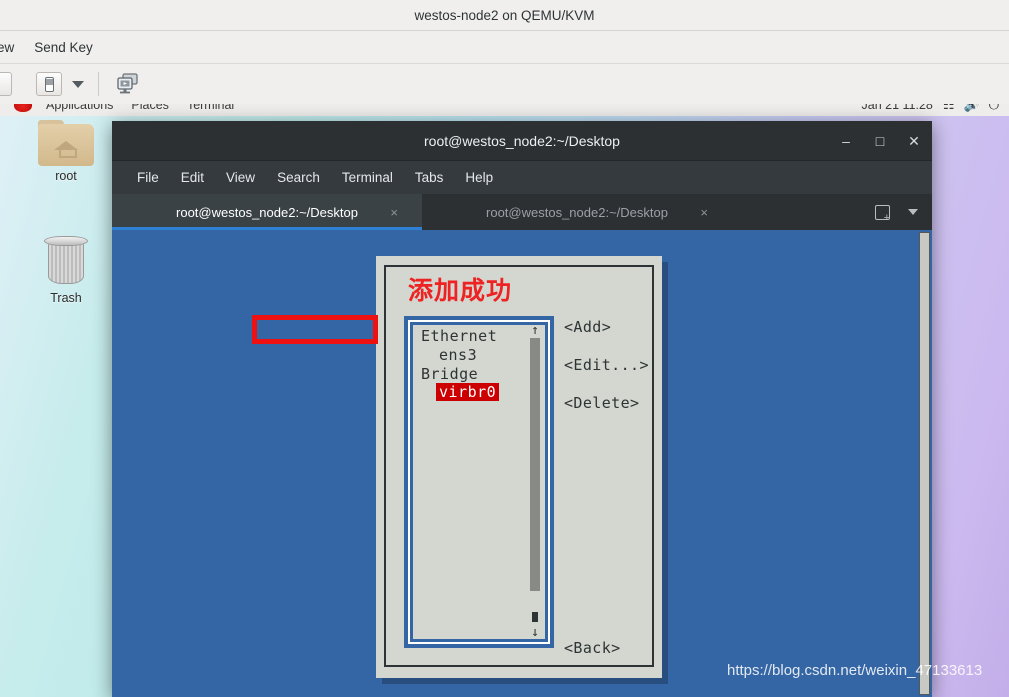  Describe the element at coordinates (535, 617) in the screenshot. I see `scrollbar-position-mark` at that location.